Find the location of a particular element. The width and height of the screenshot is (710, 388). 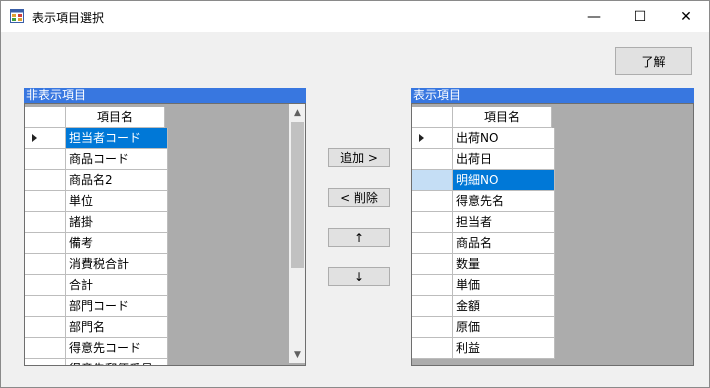

item-name-cell: 原価 is located at coordinates (504, 327).